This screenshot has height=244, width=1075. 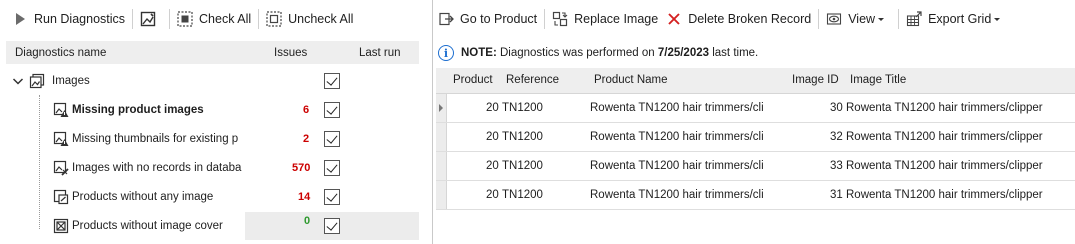 What do you see at coordinates (71, 81) in the screenshot?
I see `tree-item-label: Images` at bounding box center [71, 81].